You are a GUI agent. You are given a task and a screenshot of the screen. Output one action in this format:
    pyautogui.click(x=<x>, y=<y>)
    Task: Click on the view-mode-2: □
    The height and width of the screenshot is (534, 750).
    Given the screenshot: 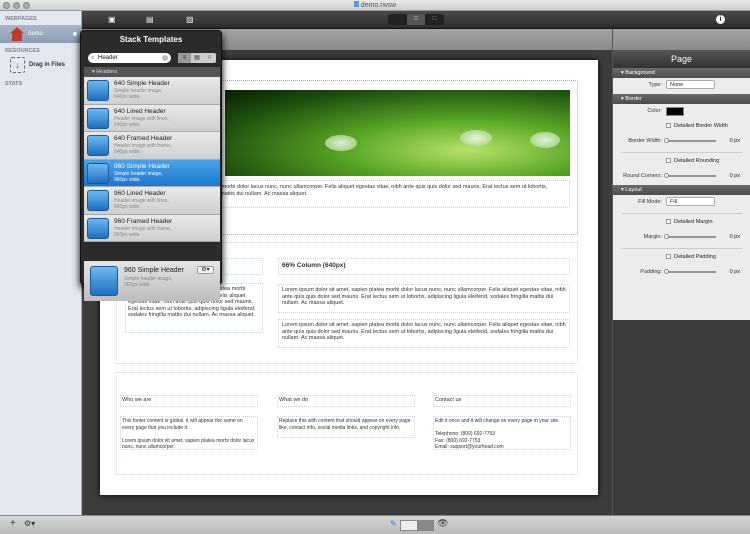 What is the action you would take?
    pyautogui.click(x=416, y=19)
    